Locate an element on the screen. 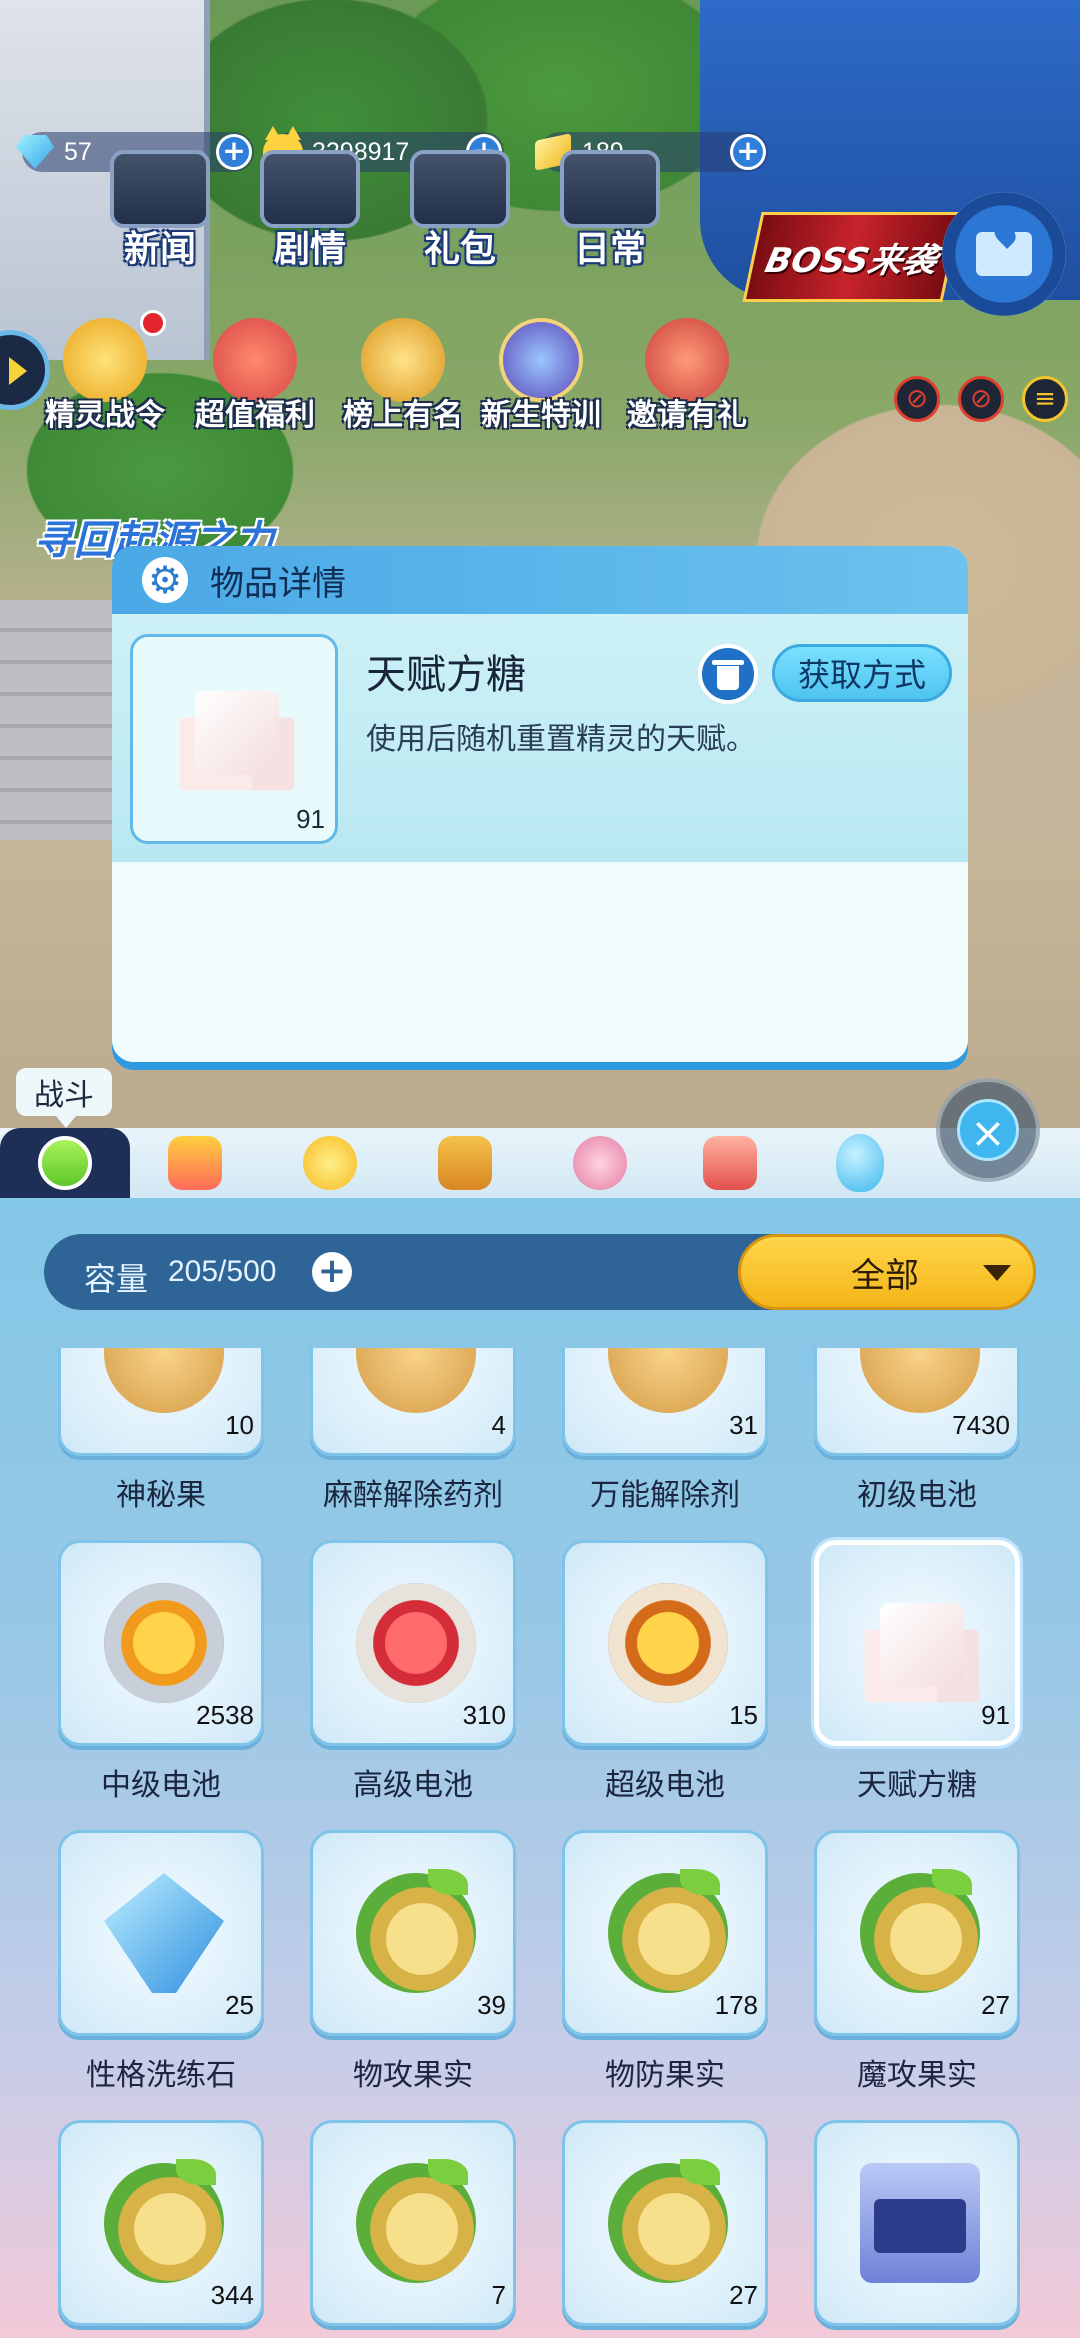  popup-body: 91 天赋方糖 使用后随机重置精灵的天赋。 获取方式 is located at coordinates (540, 738).